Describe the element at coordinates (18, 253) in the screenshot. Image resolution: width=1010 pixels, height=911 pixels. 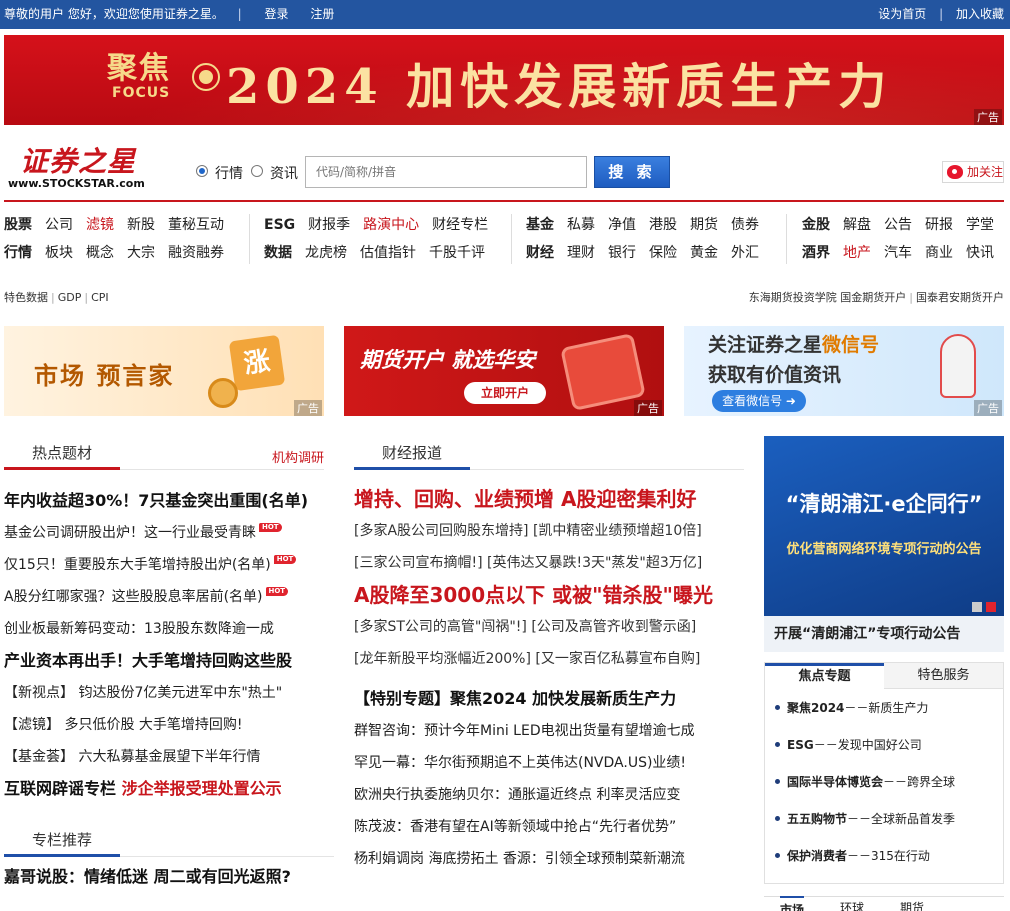
I see `nav-link: 行情` at that location.